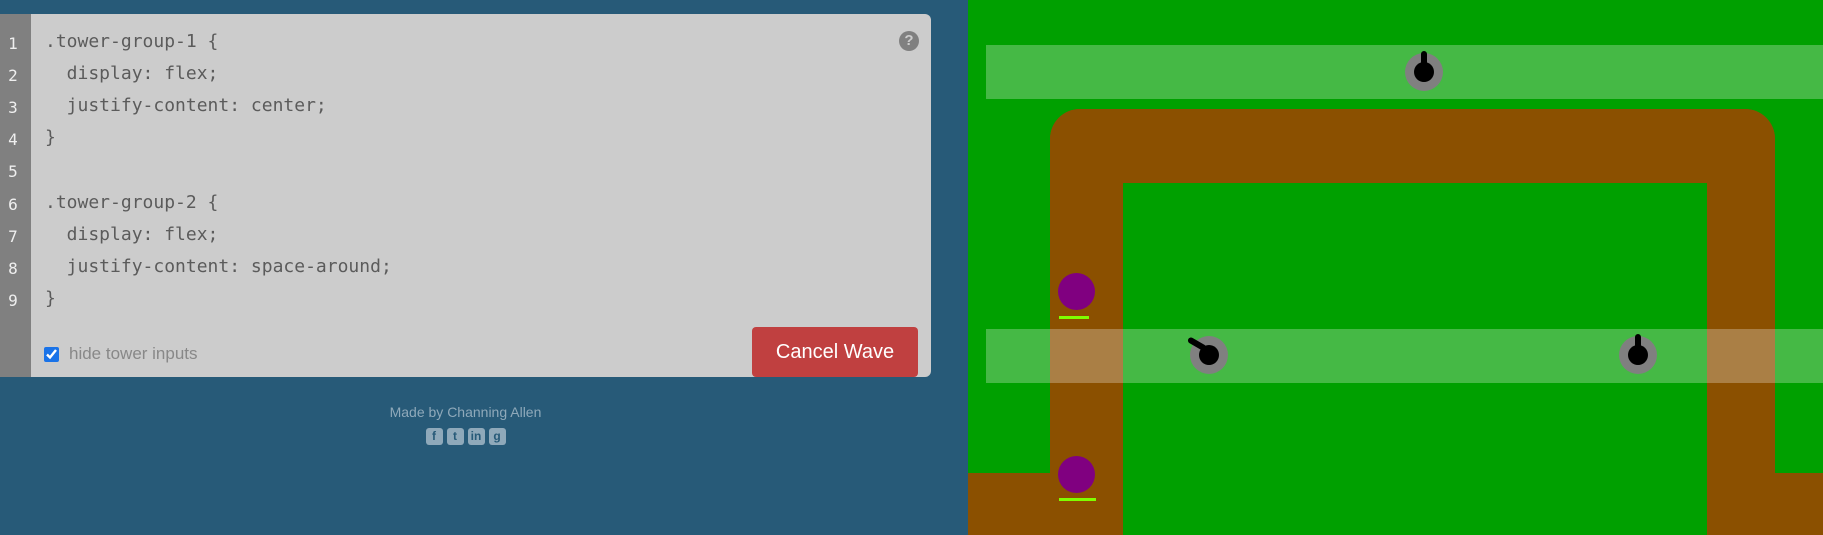 This screenshot has width=1823, height=535. What do you see at coordinates (1045, 504) in the screenshot?
I see `road-bottom-left` at bounding box center [1045, 504].